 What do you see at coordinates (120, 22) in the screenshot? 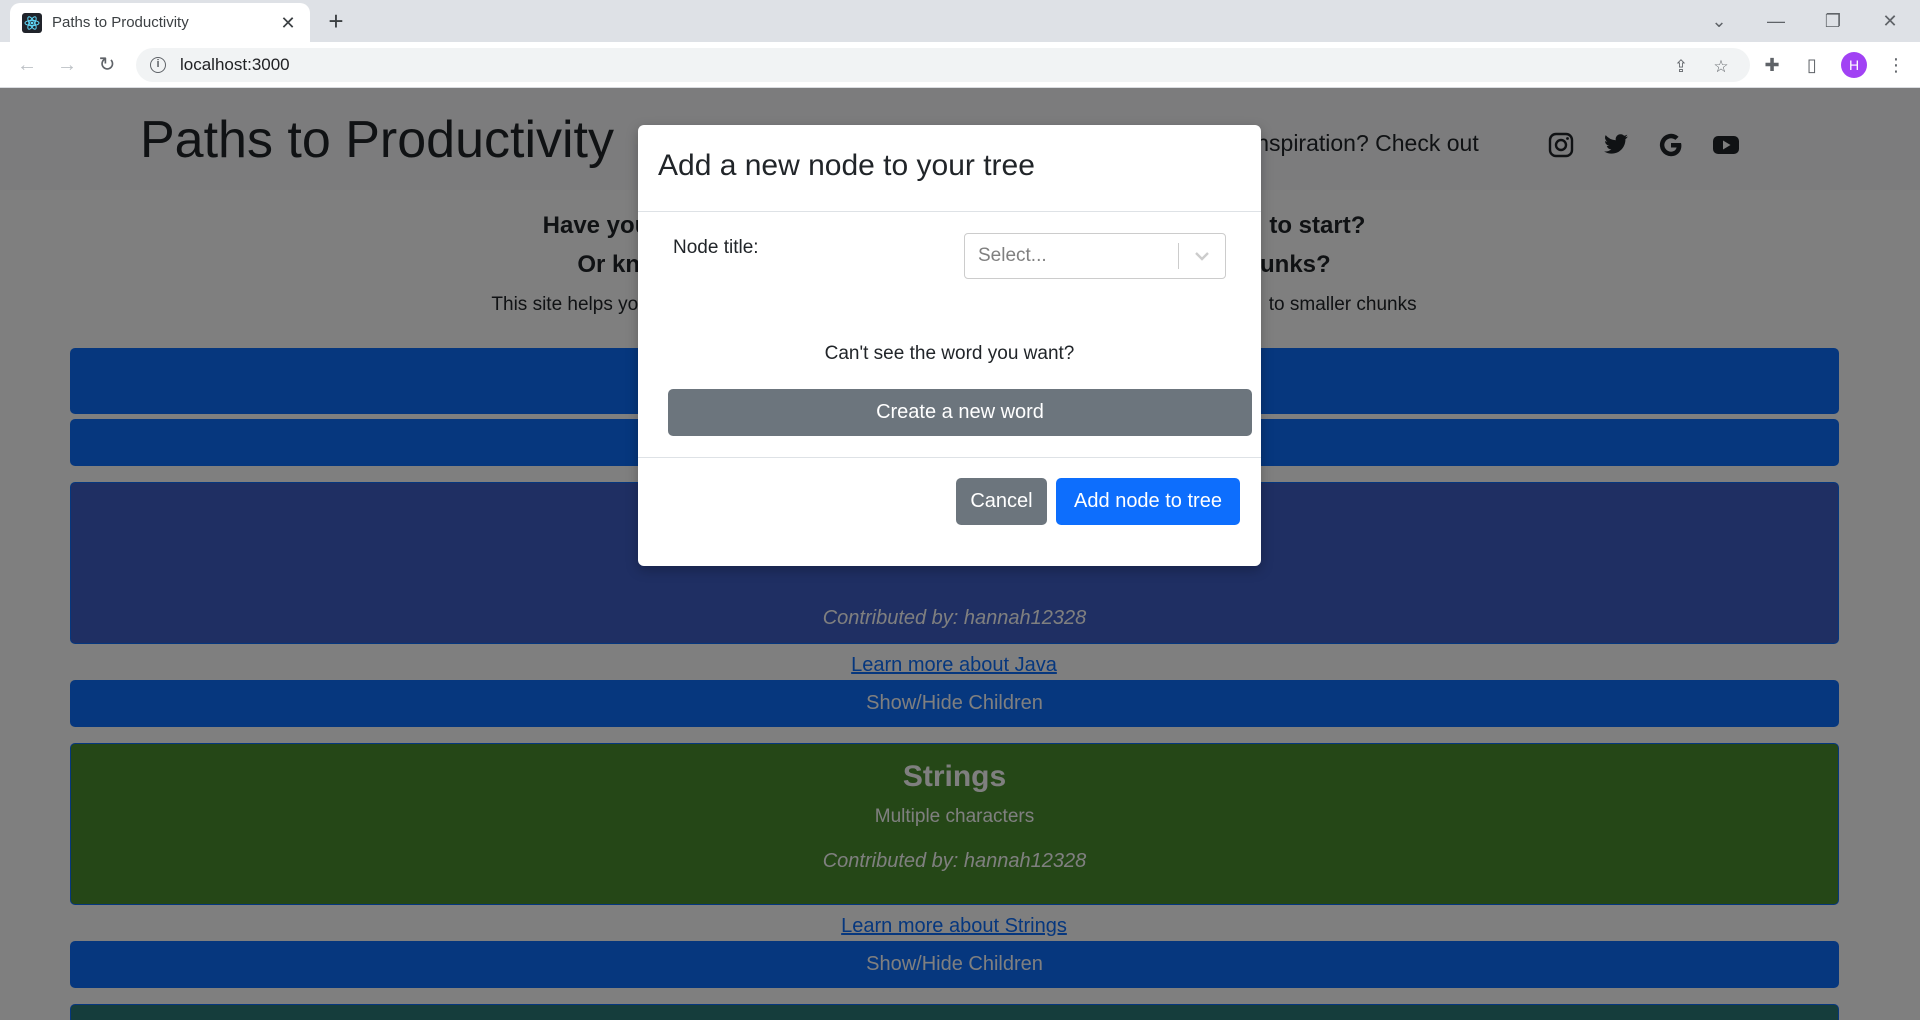
I see `tab-title: Paths to Productivity` at bounding box center [120, 22].